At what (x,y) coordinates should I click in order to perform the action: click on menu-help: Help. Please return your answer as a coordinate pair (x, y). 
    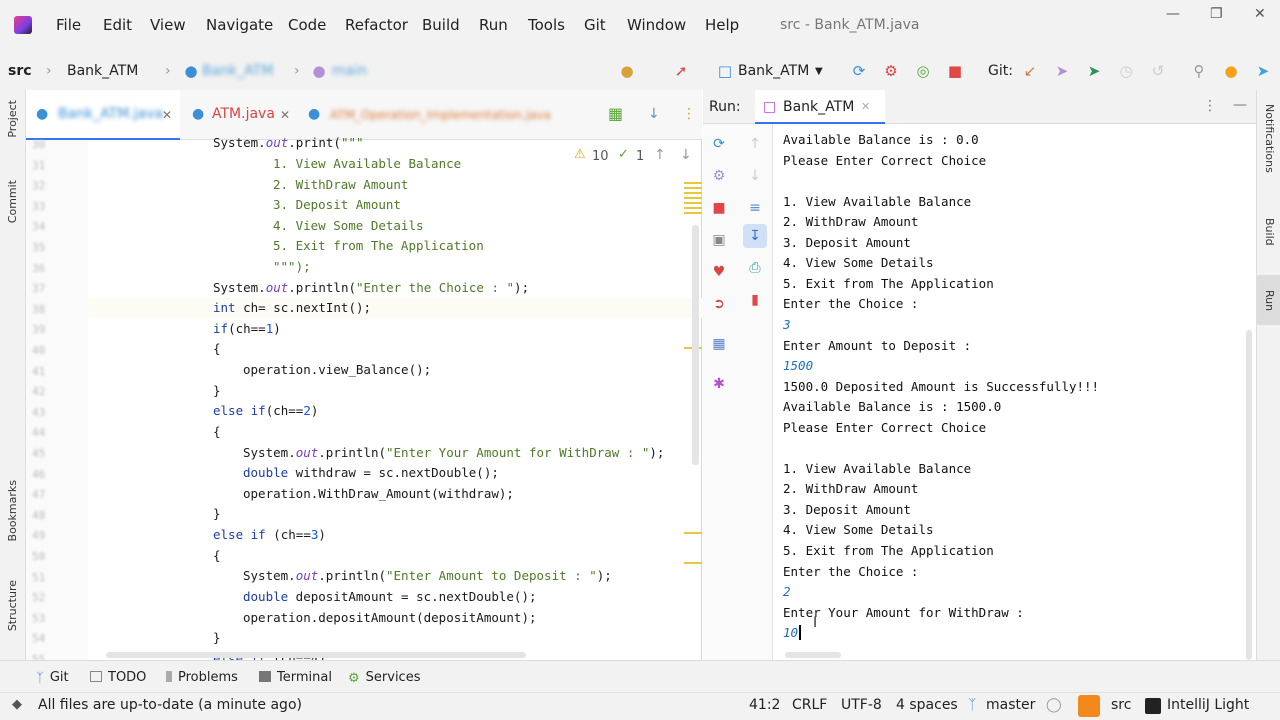
    Looking at the image, I should click on (722, 25).